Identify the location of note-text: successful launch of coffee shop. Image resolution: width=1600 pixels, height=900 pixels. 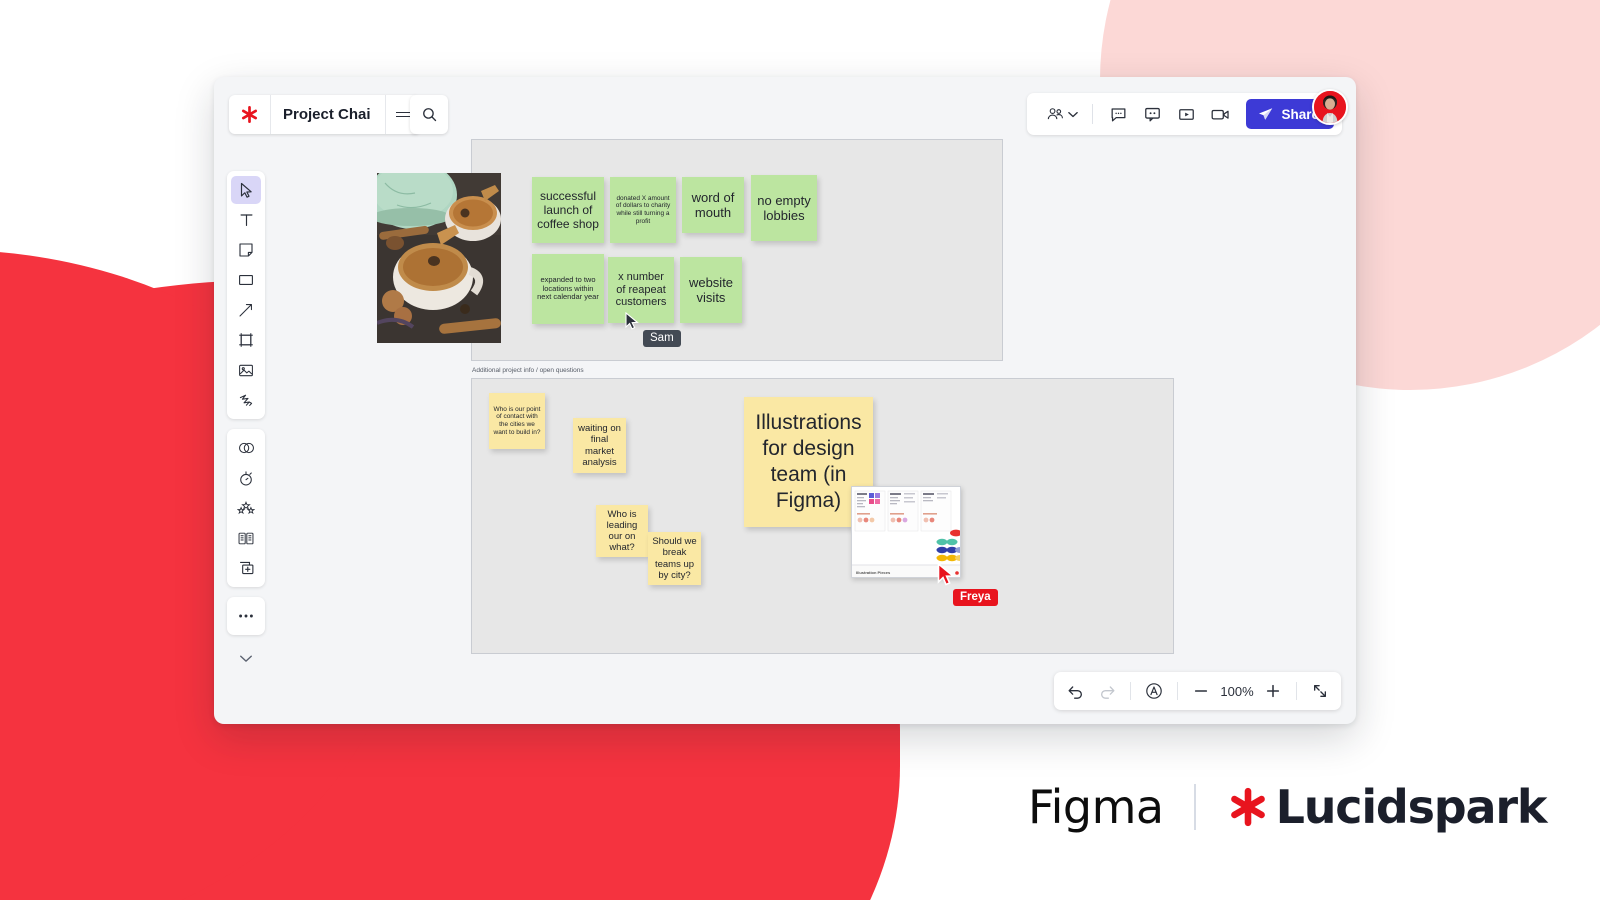
(568, 210).